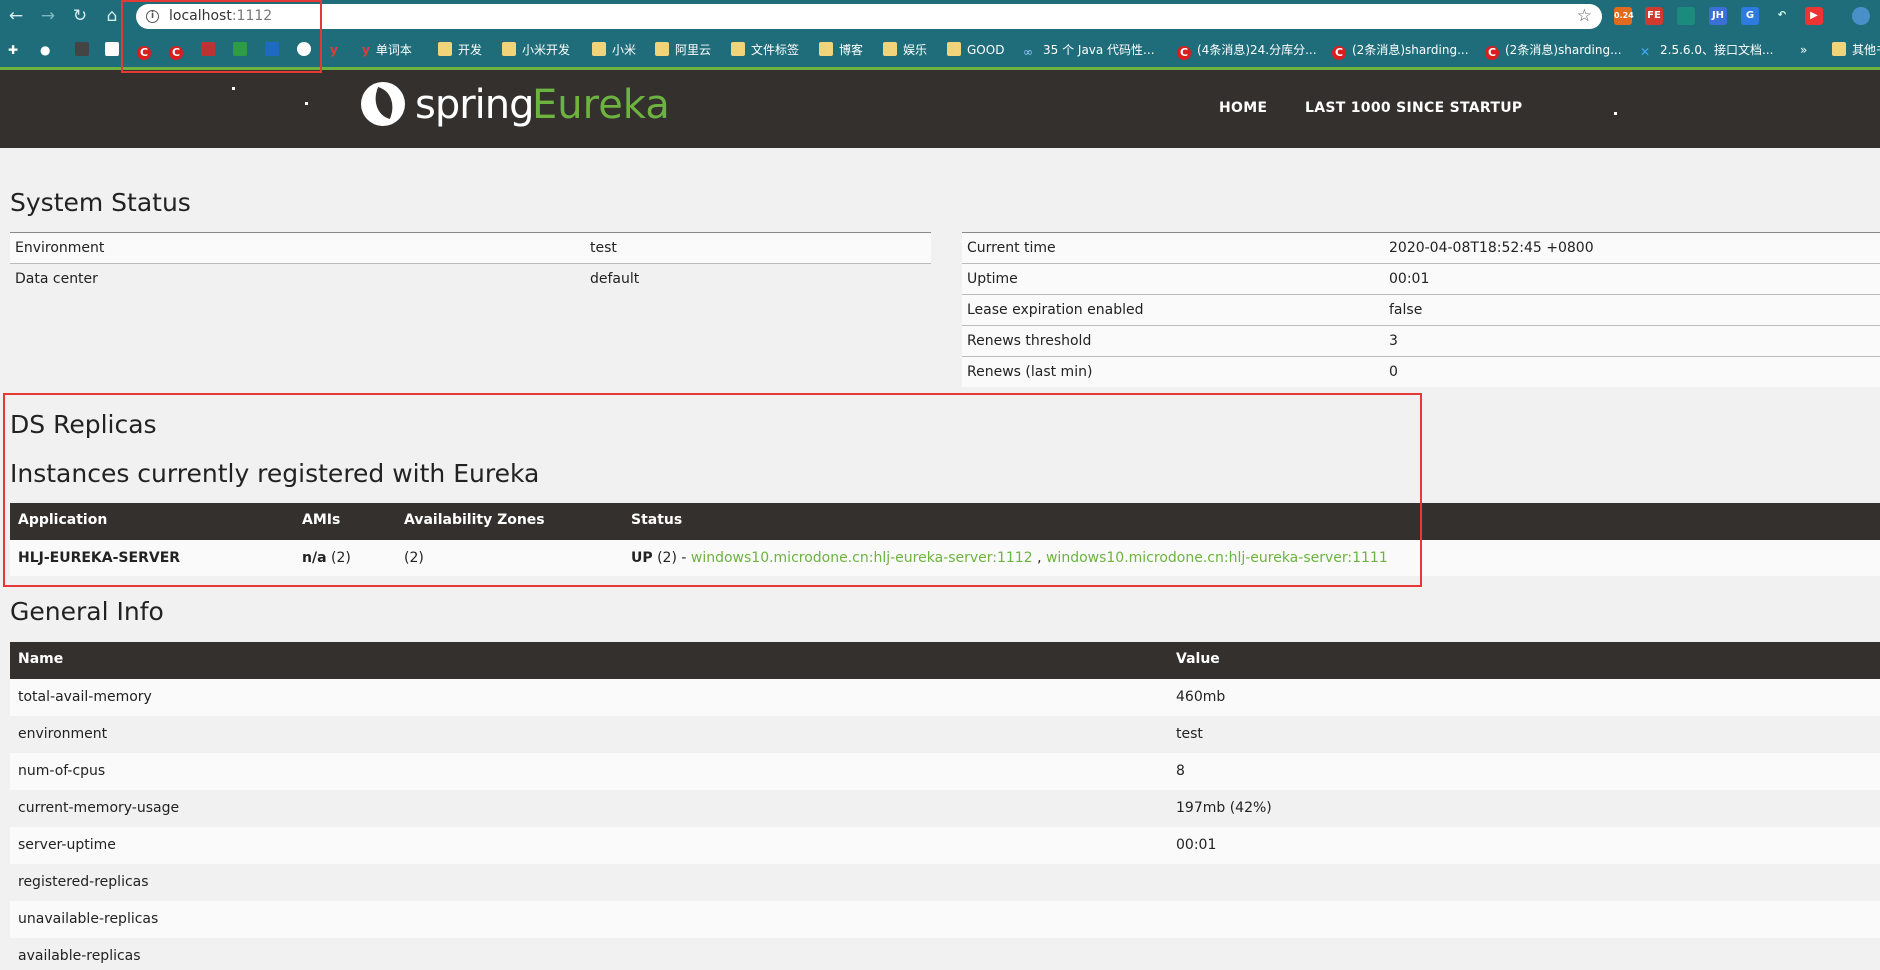  What do you see at coordinates (1803, 50) in the screenshot?
I see `bookmarks-overflow-icon: »` at bounding box center [1803, 50].